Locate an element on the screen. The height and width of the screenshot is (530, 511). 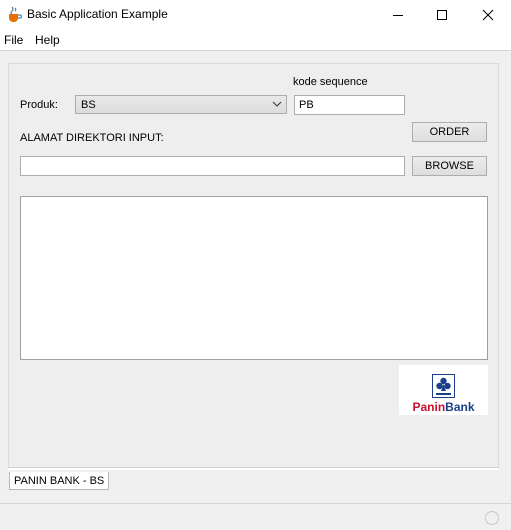
logo-text-bank: Bank is located at coordinates (460, 407).